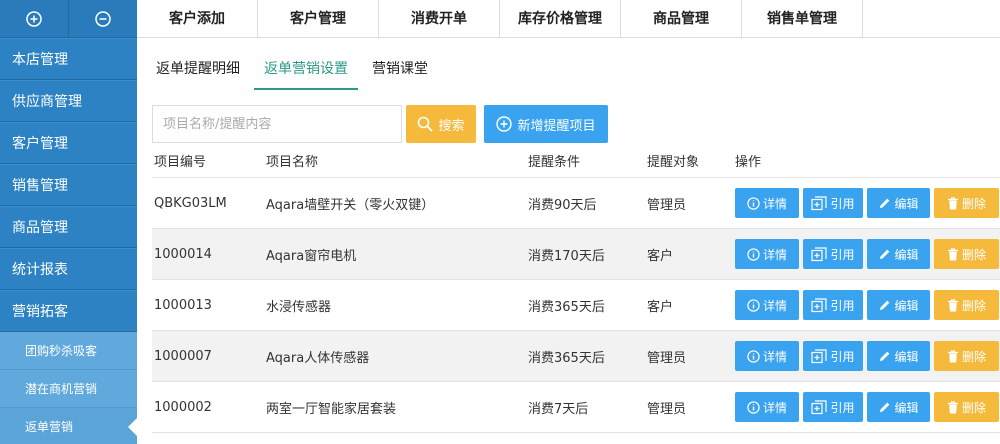 The width and height of the screenshot is (1000, 444). What do you see at coordinates (558, 409) in the screenshot?
I see `cell-condition: 消费7天后` at bounding box center [558, 409].